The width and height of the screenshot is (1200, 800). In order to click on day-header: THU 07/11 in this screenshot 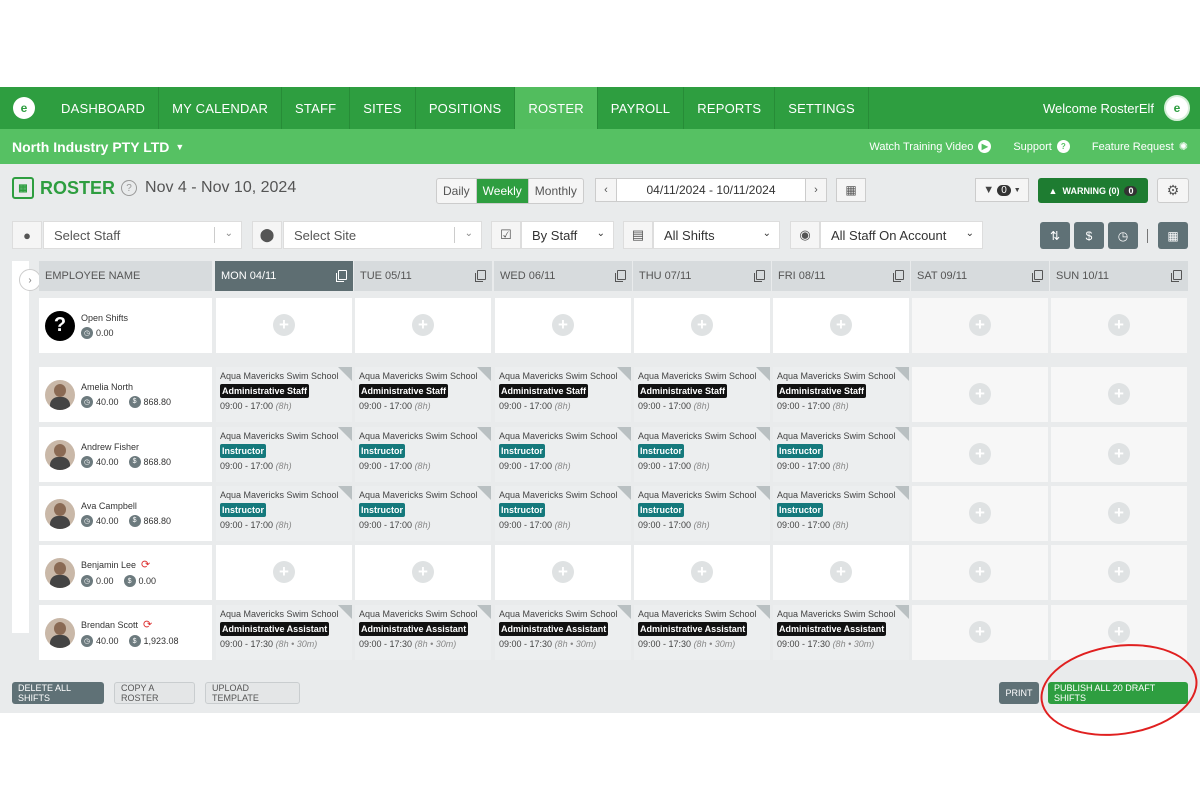, I will do `click(702, 276)`.